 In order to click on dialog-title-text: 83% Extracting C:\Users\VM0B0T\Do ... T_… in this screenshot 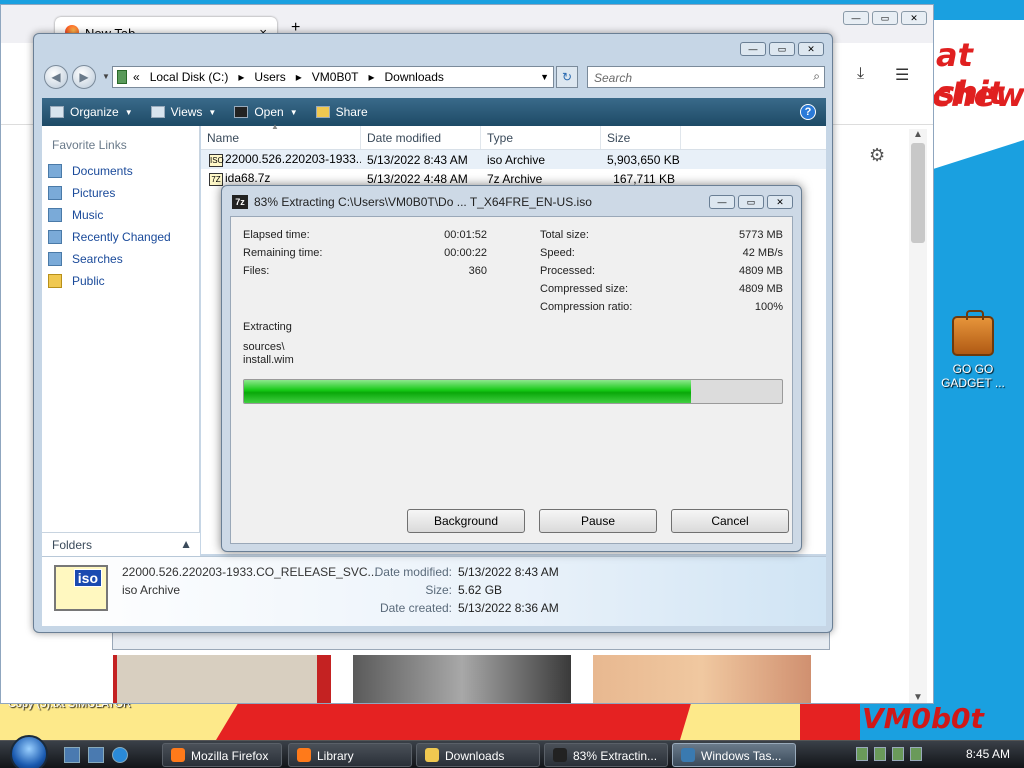, I will do `click(423, 202)`.